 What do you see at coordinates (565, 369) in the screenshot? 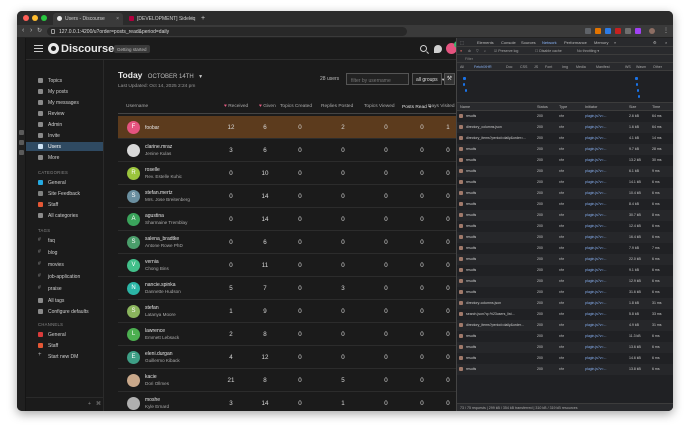
I see `request-row: results 200 xhr plugin.js?v=... 13.8 kB 6 ms` at bounding box center [565, 369].